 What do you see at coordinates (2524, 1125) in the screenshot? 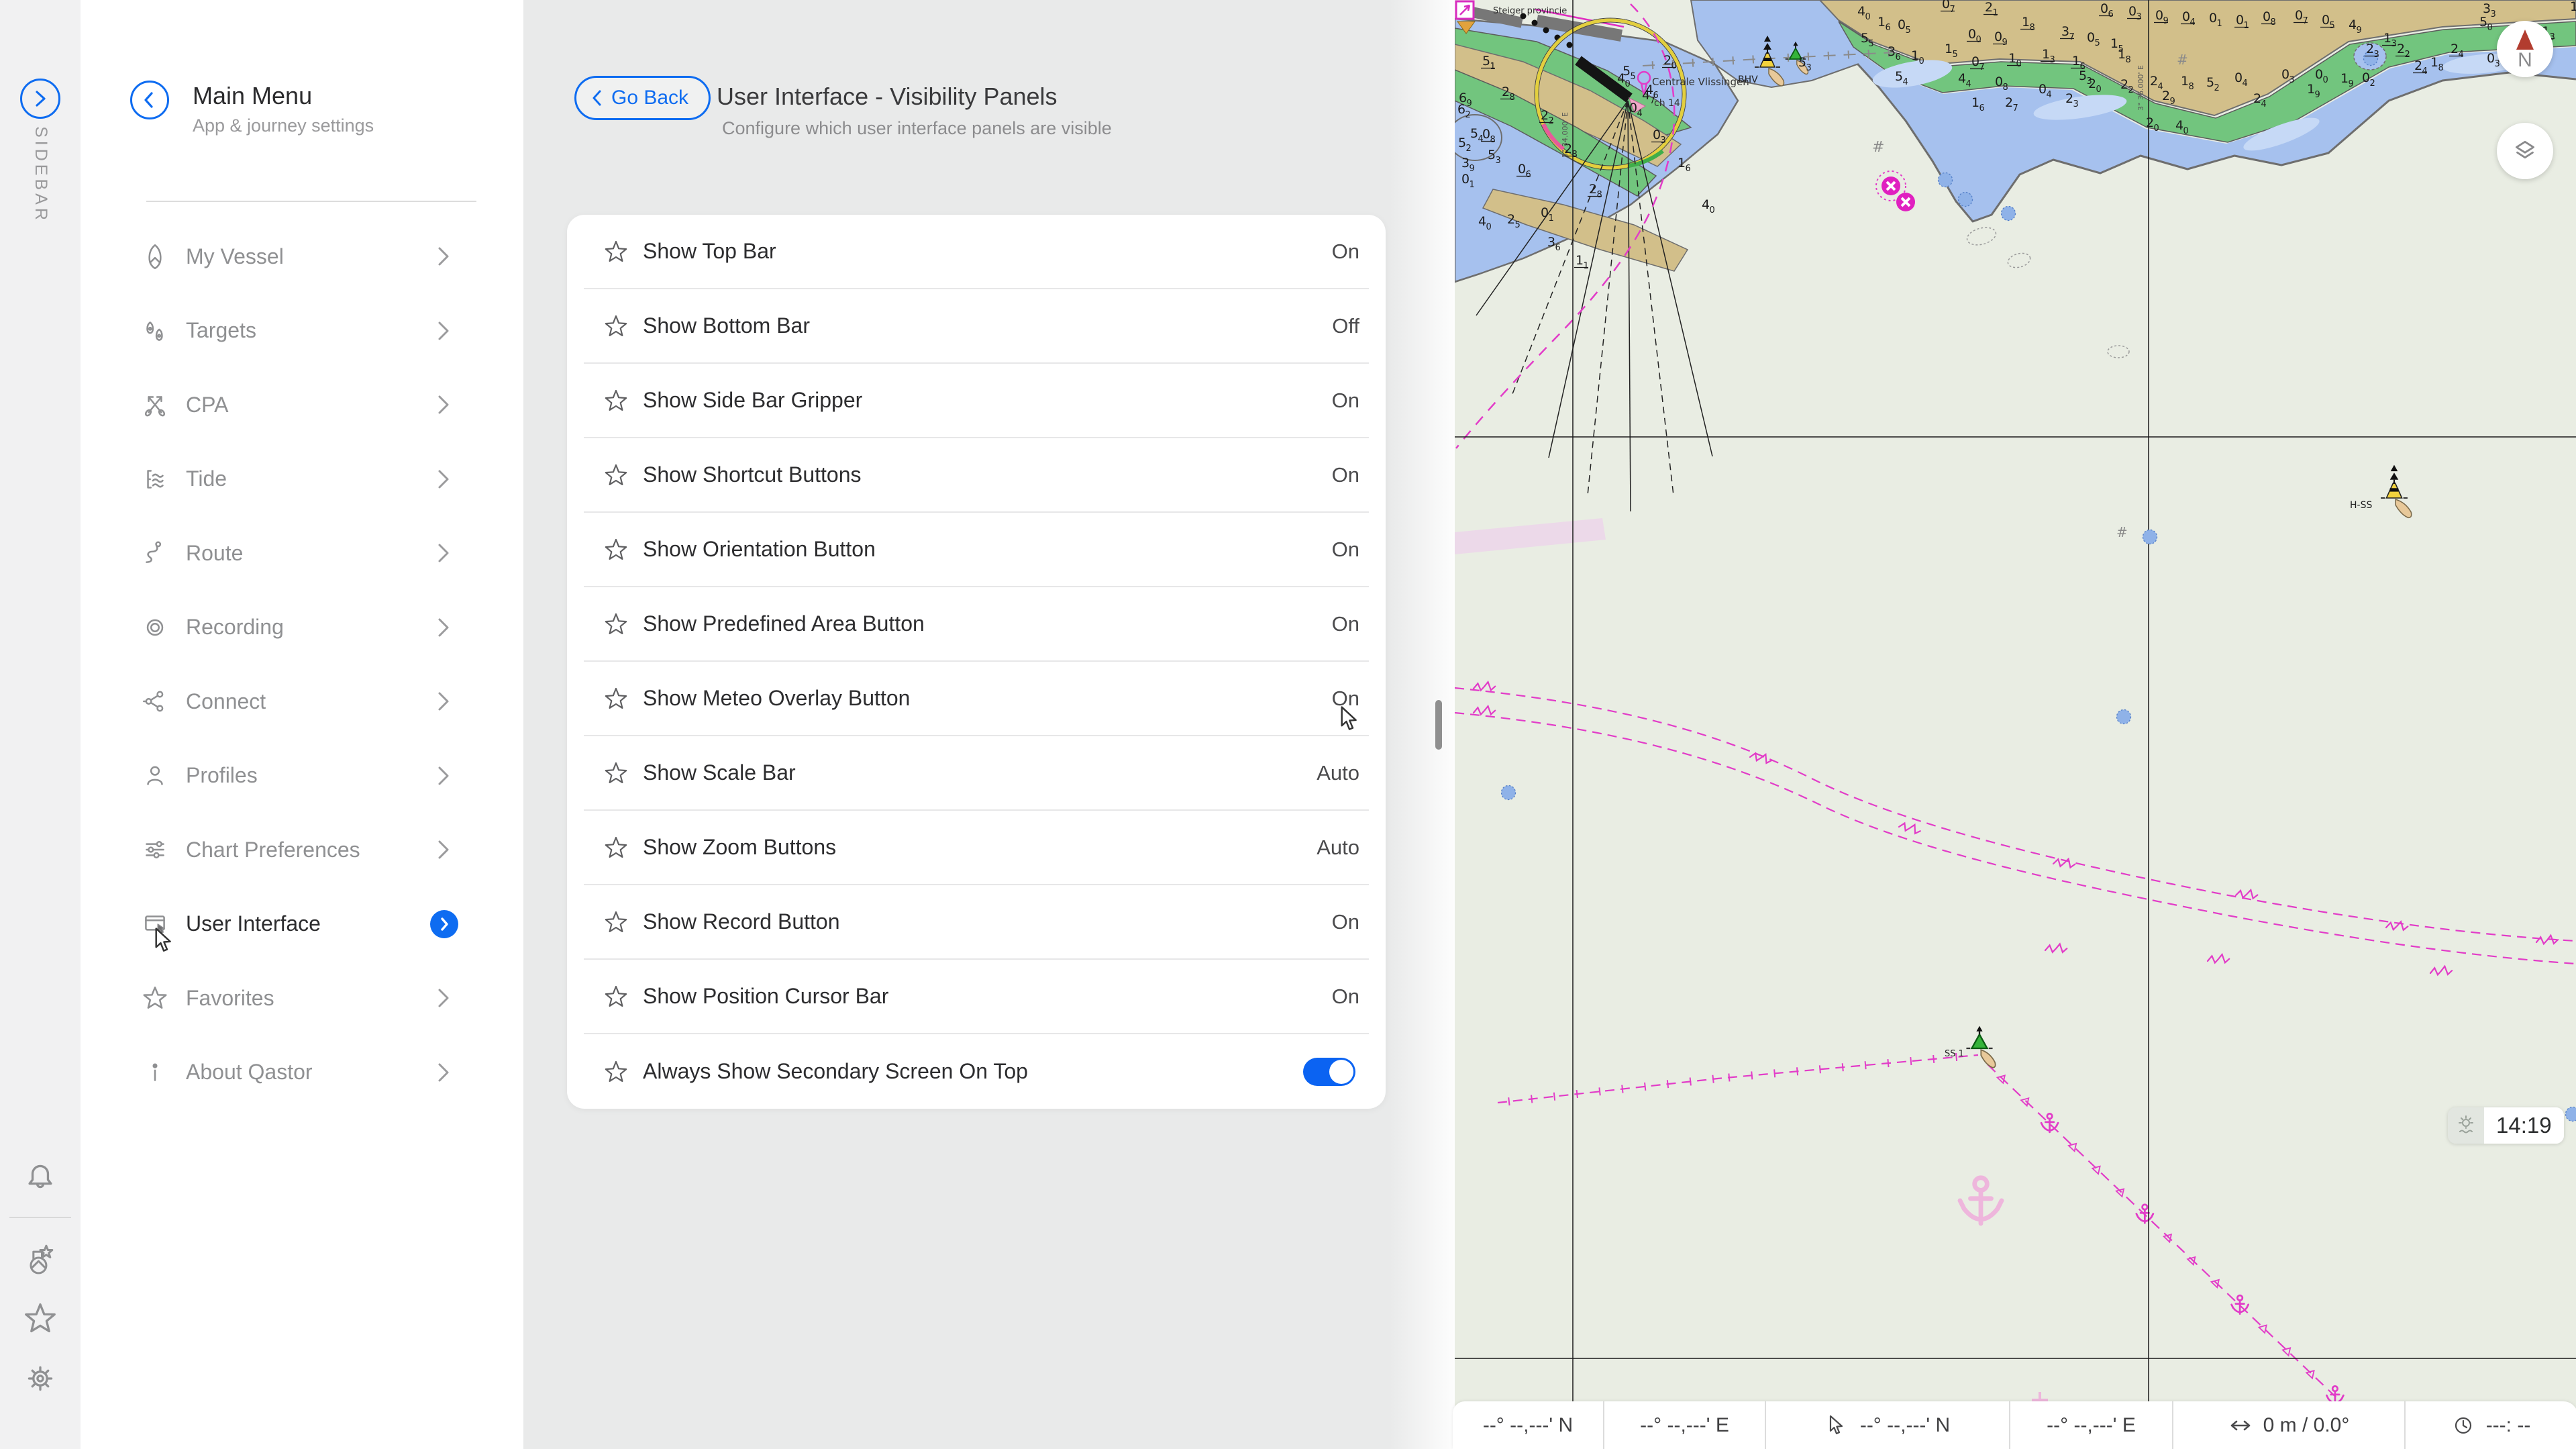
I see `time-label: 14:19` at bounding box center [2524, 1125].